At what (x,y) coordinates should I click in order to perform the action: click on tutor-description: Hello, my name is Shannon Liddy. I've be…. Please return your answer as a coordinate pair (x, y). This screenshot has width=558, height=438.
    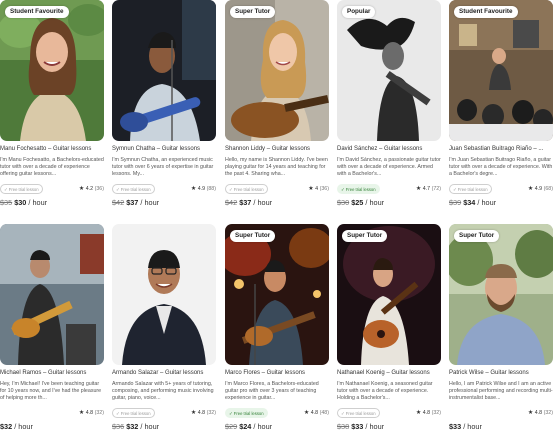
    Looking at the image, I should click on (276, 167).